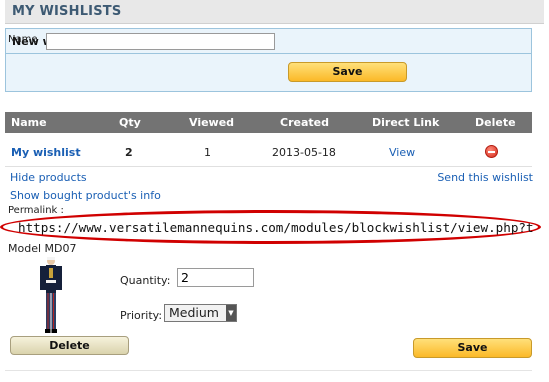  I want to click on hide-products-link: Hide products, so click(48, 177).